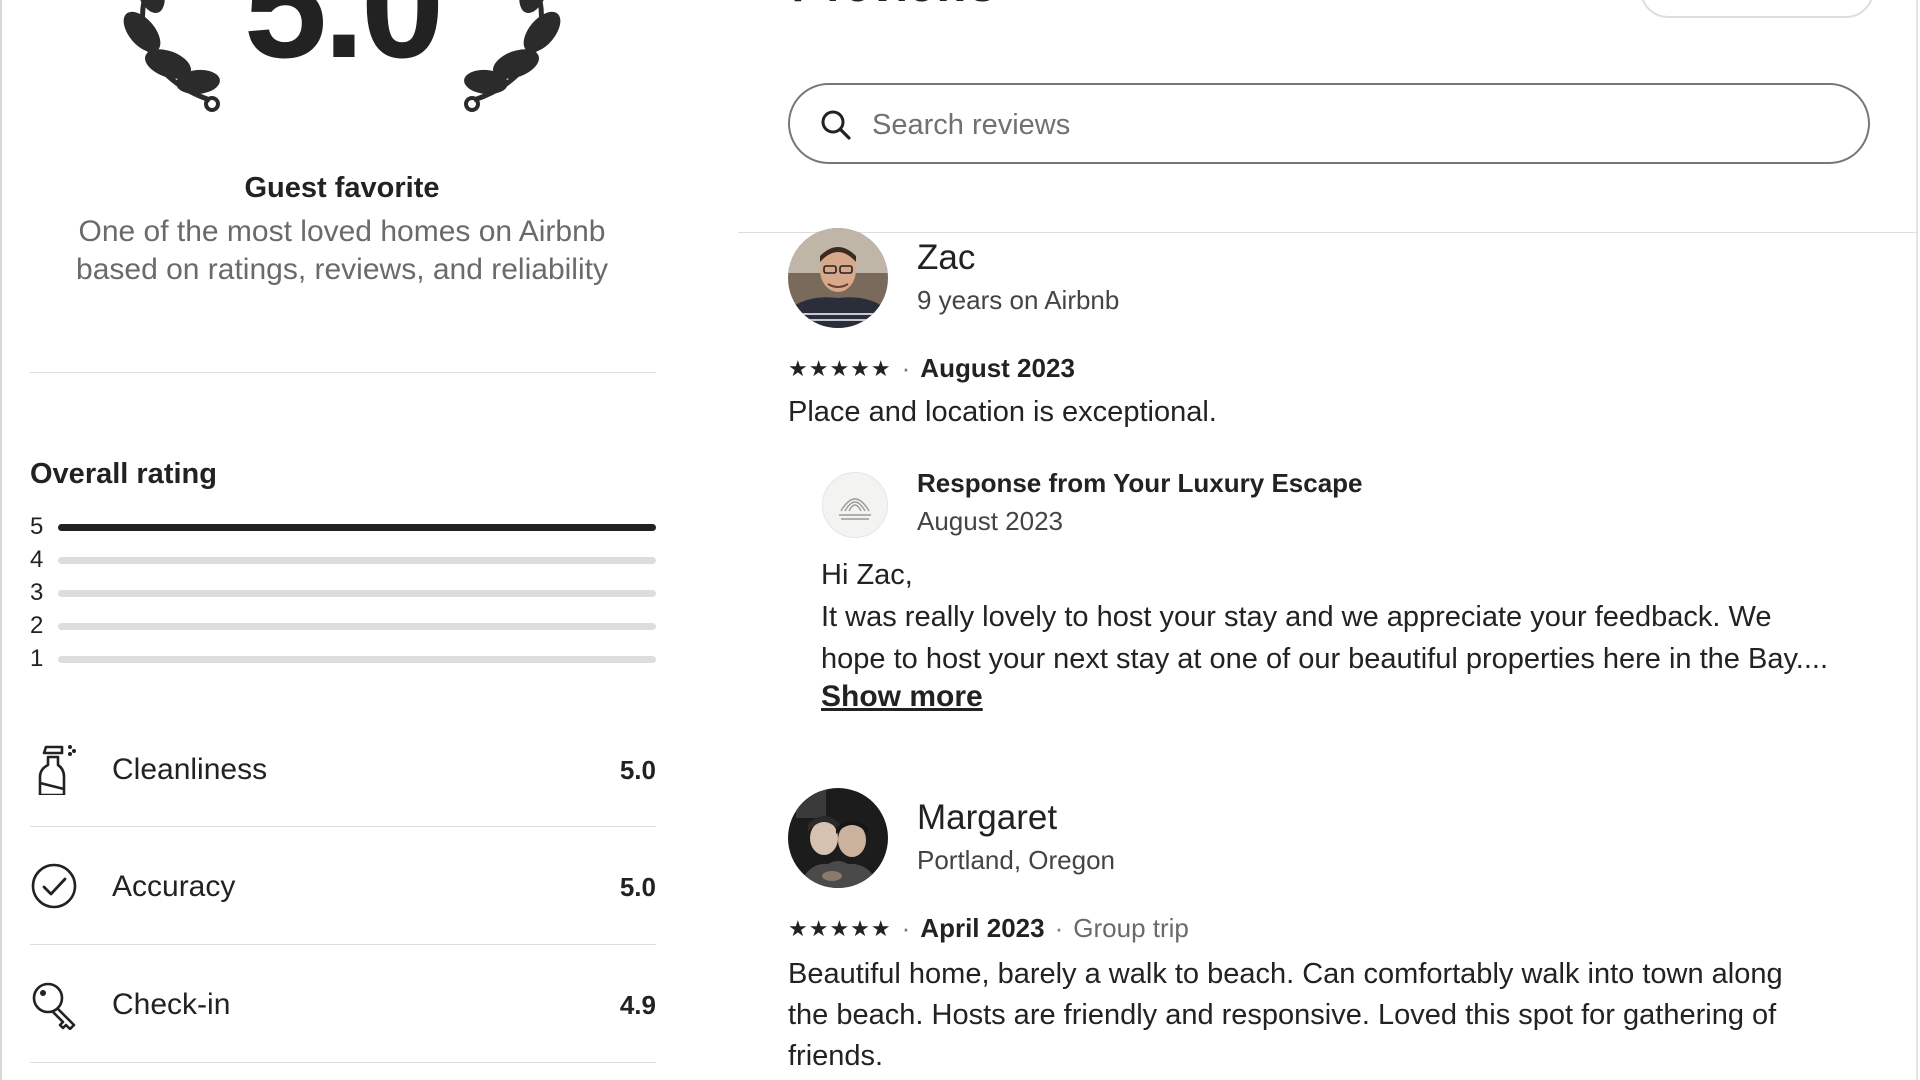  What do you see at coordinates (342, 70) in the screenshot?
I see `guest-favorite-badge: 5.0` at bounding box center [342, 70].